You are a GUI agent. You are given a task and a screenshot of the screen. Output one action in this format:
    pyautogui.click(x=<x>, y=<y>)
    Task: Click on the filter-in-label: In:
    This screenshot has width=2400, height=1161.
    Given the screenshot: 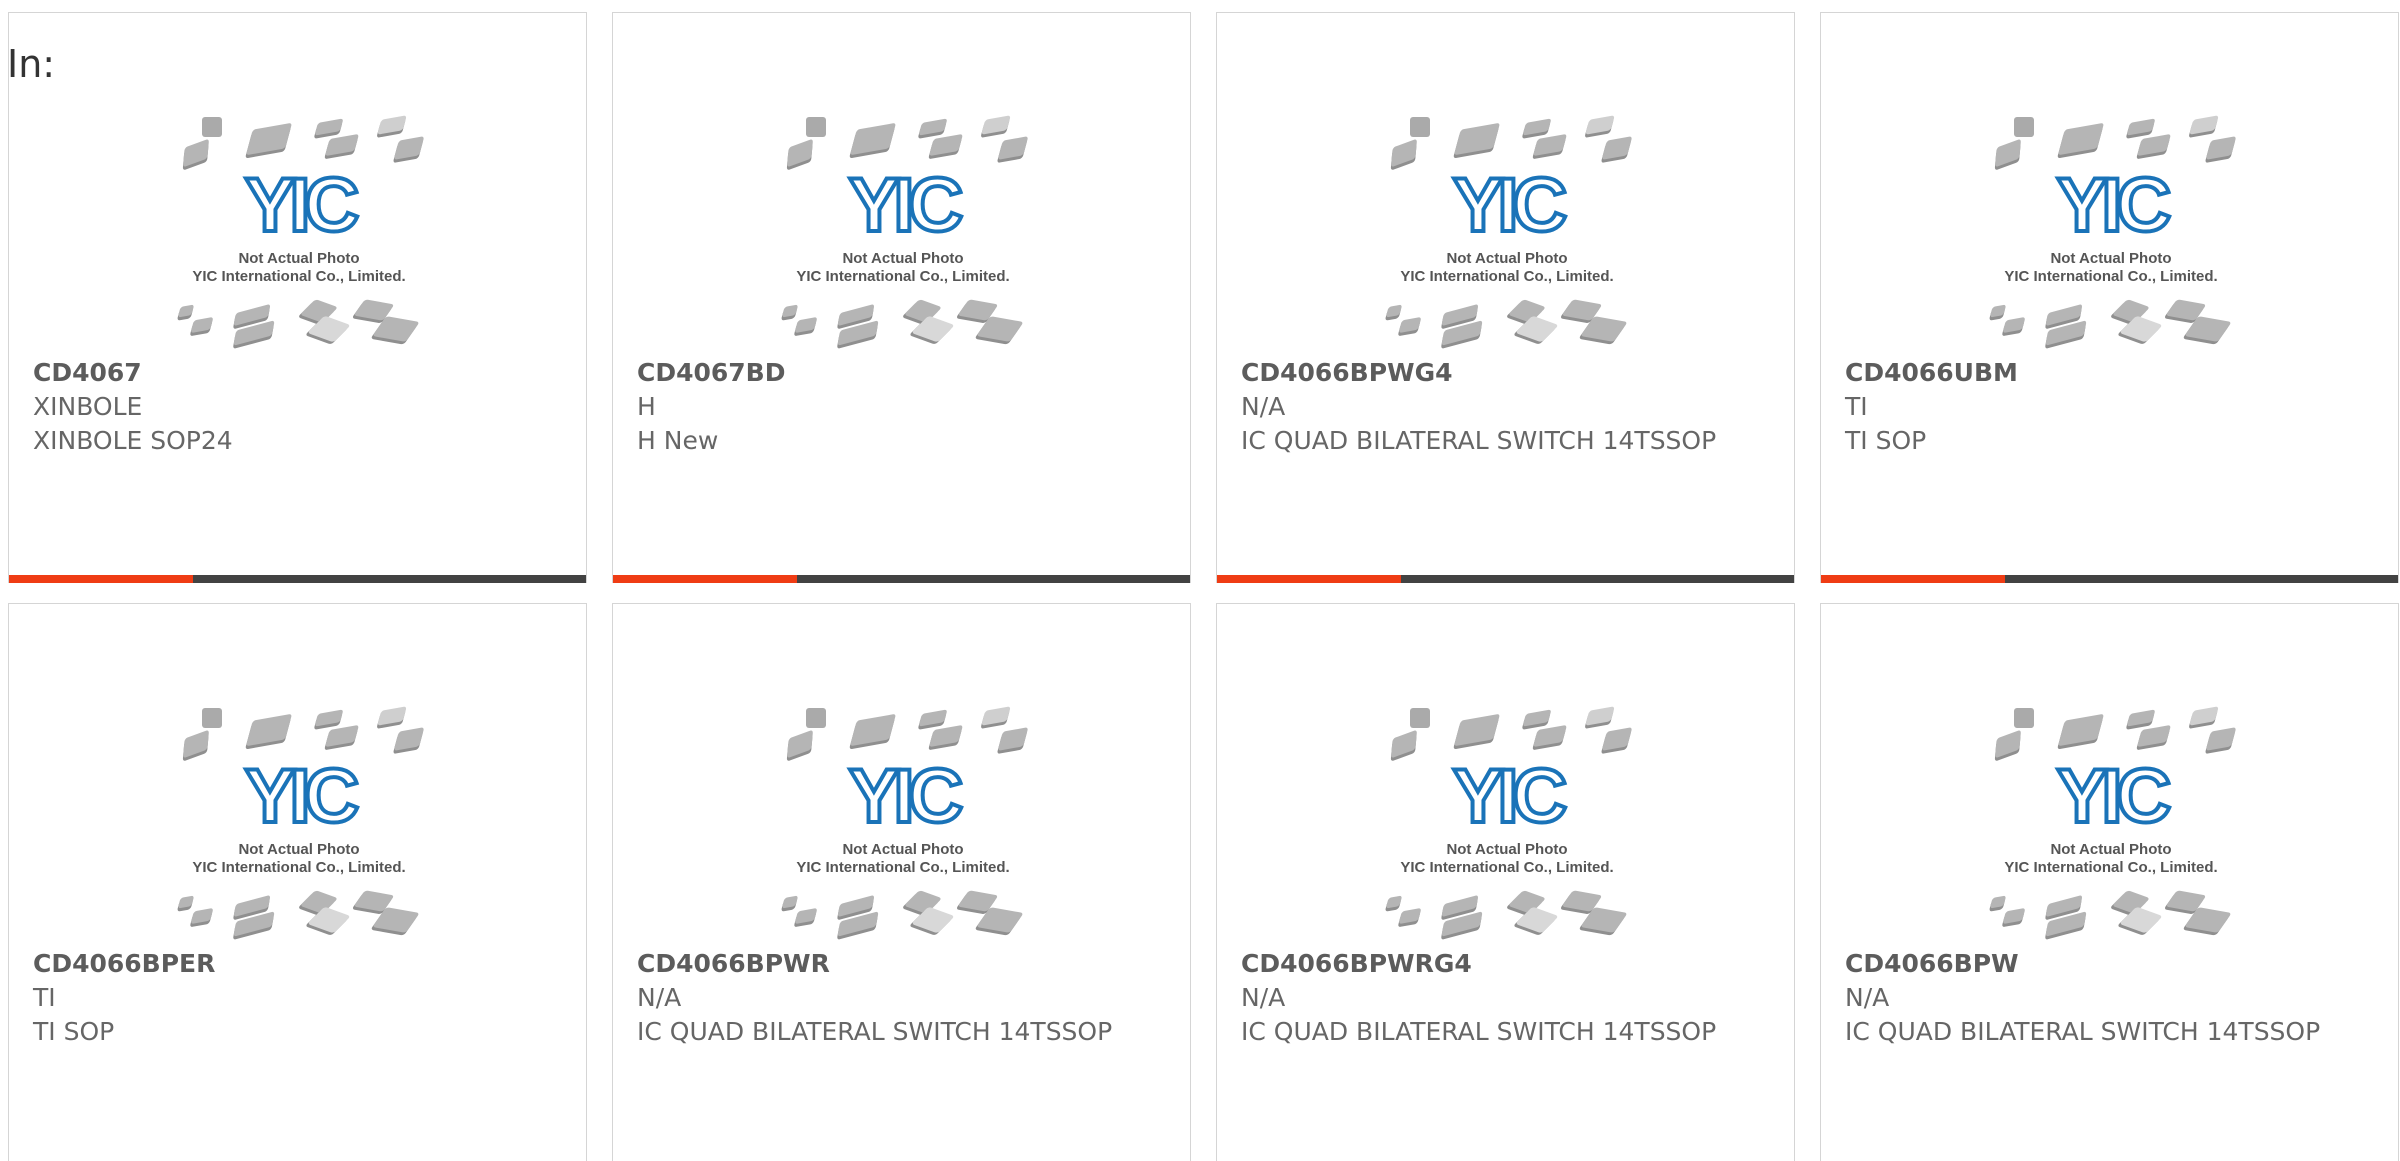 What is the action you would take?
    pyautogui.click(x=31, y=64)
    